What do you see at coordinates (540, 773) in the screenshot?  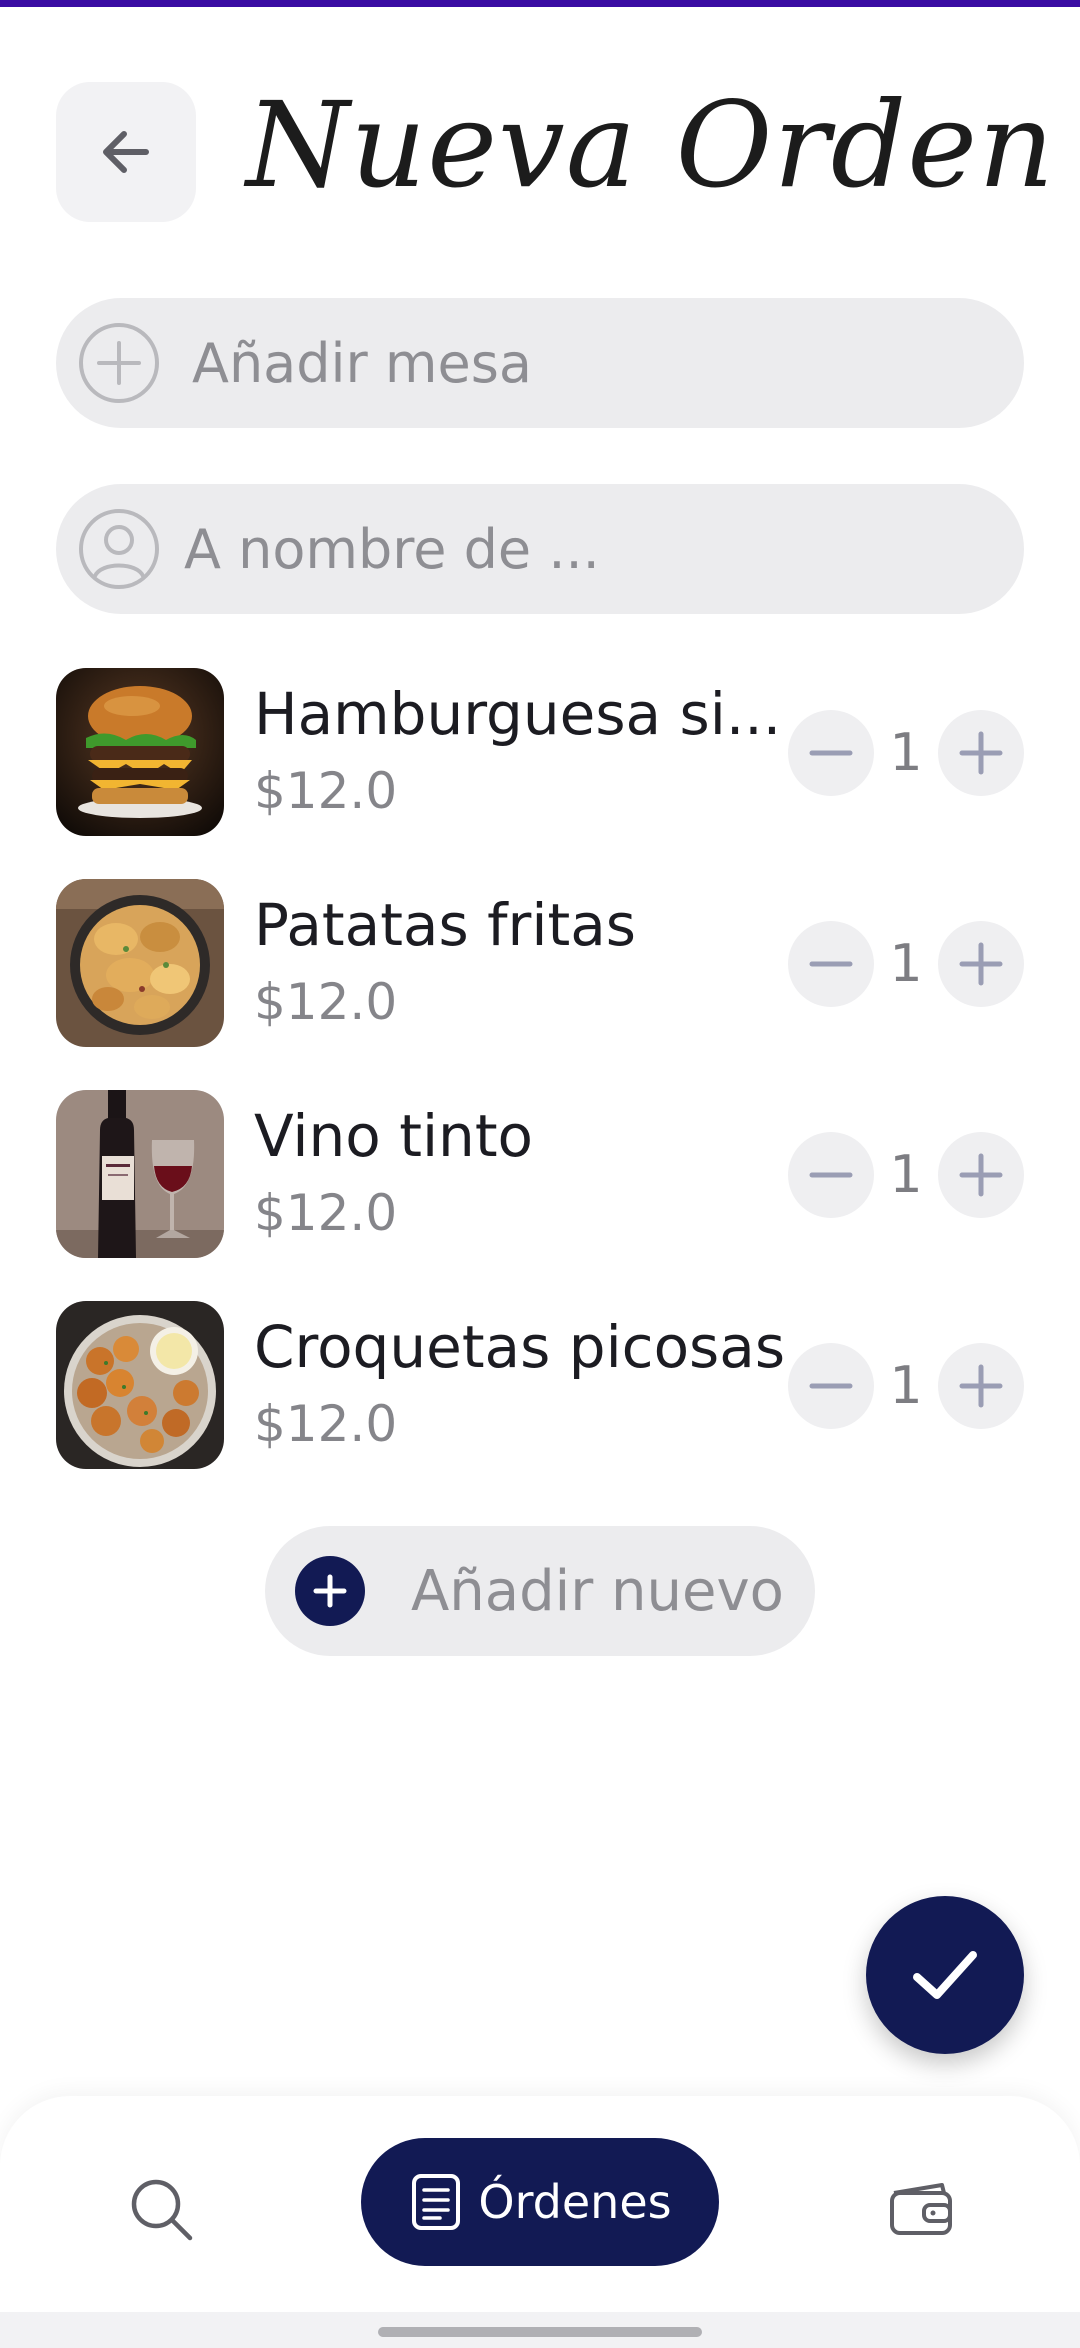 I see `list-item: Hamburguesa si... $12.0 1` at bounding box center [540, 773].